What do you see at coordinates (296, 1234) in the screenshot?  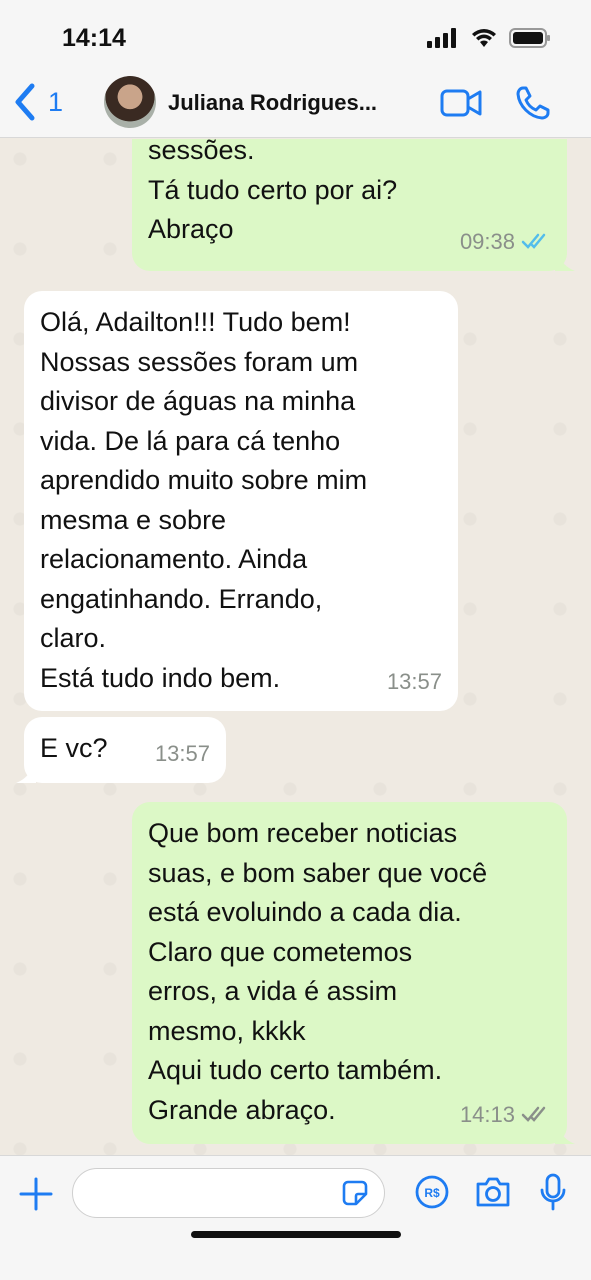 I see `home-indicator` at bounding box center [296, 1234].